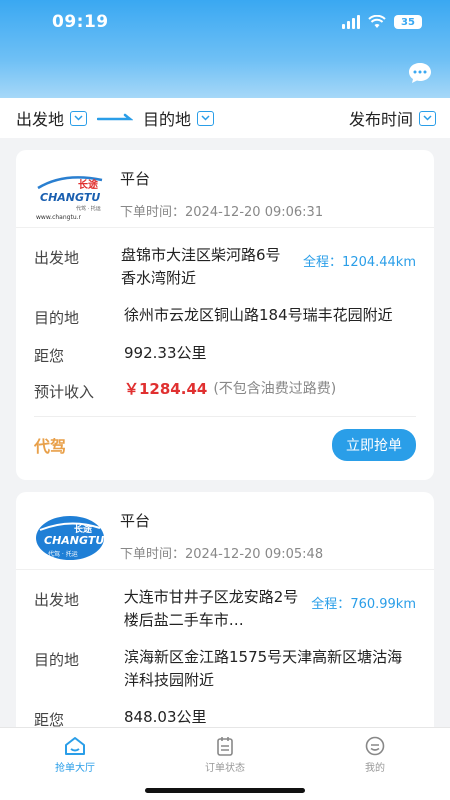 The height and width of the screenshot is (800, 450). I want to click on profile-icon, so click(375, 746).